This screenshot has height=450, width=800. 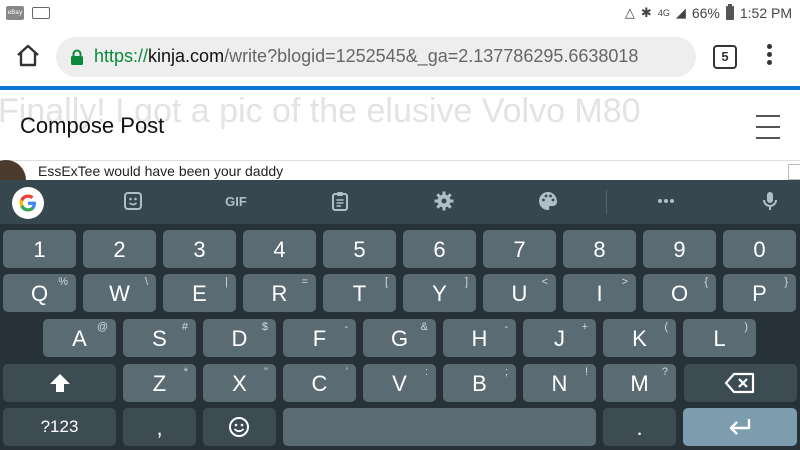 I want to click on key-o: O{, so click(x=679, y=293).